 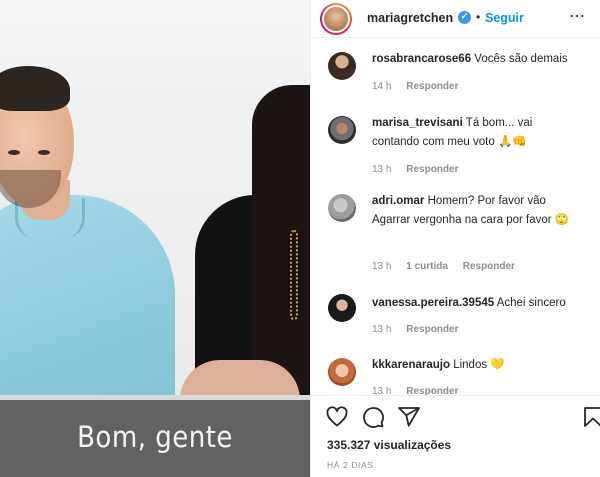 I want to click on post-header: mariagretchen ✔ • Seguir ⋯, so click(x=455, y=19).